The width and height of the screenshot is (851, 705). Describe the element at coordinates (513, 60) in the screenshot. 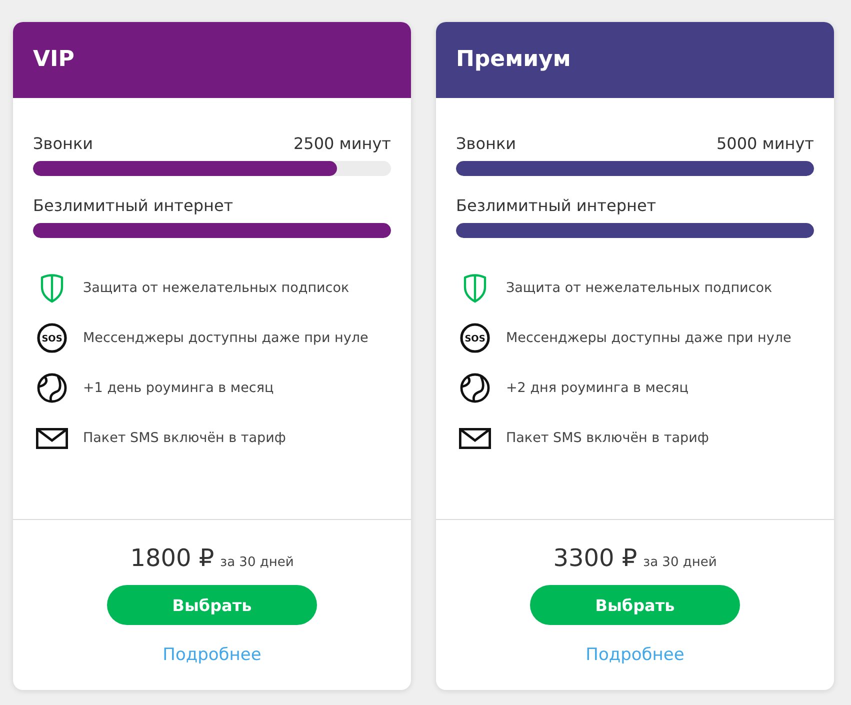

I see `plan-title: Премиум` at that location.